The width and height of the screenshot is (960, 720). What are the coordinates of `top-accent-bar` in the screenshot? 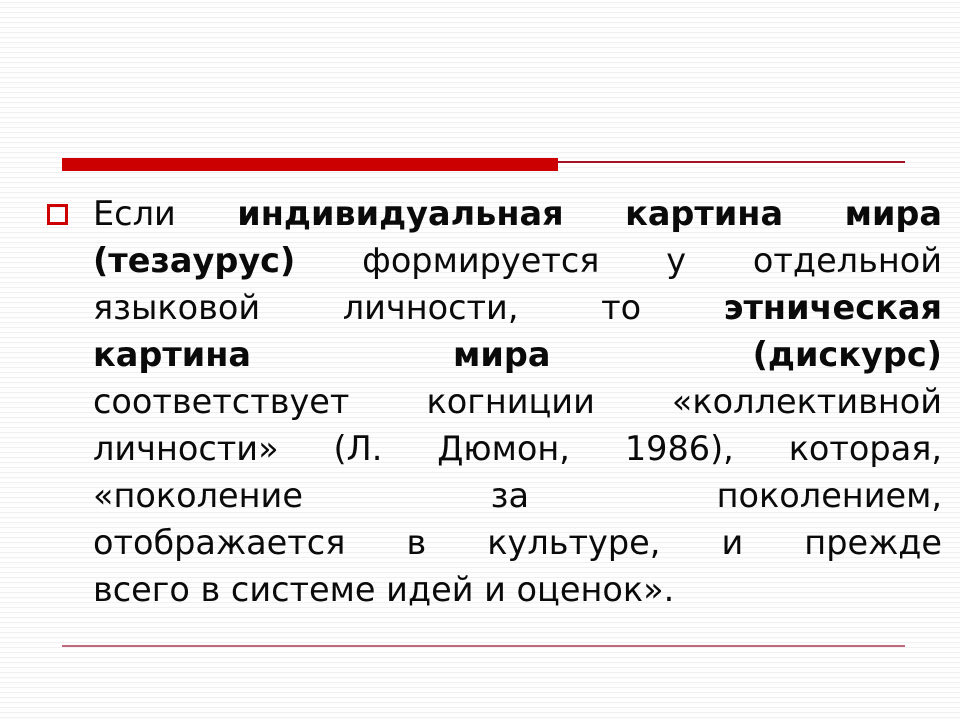 It's located at (310, 164).